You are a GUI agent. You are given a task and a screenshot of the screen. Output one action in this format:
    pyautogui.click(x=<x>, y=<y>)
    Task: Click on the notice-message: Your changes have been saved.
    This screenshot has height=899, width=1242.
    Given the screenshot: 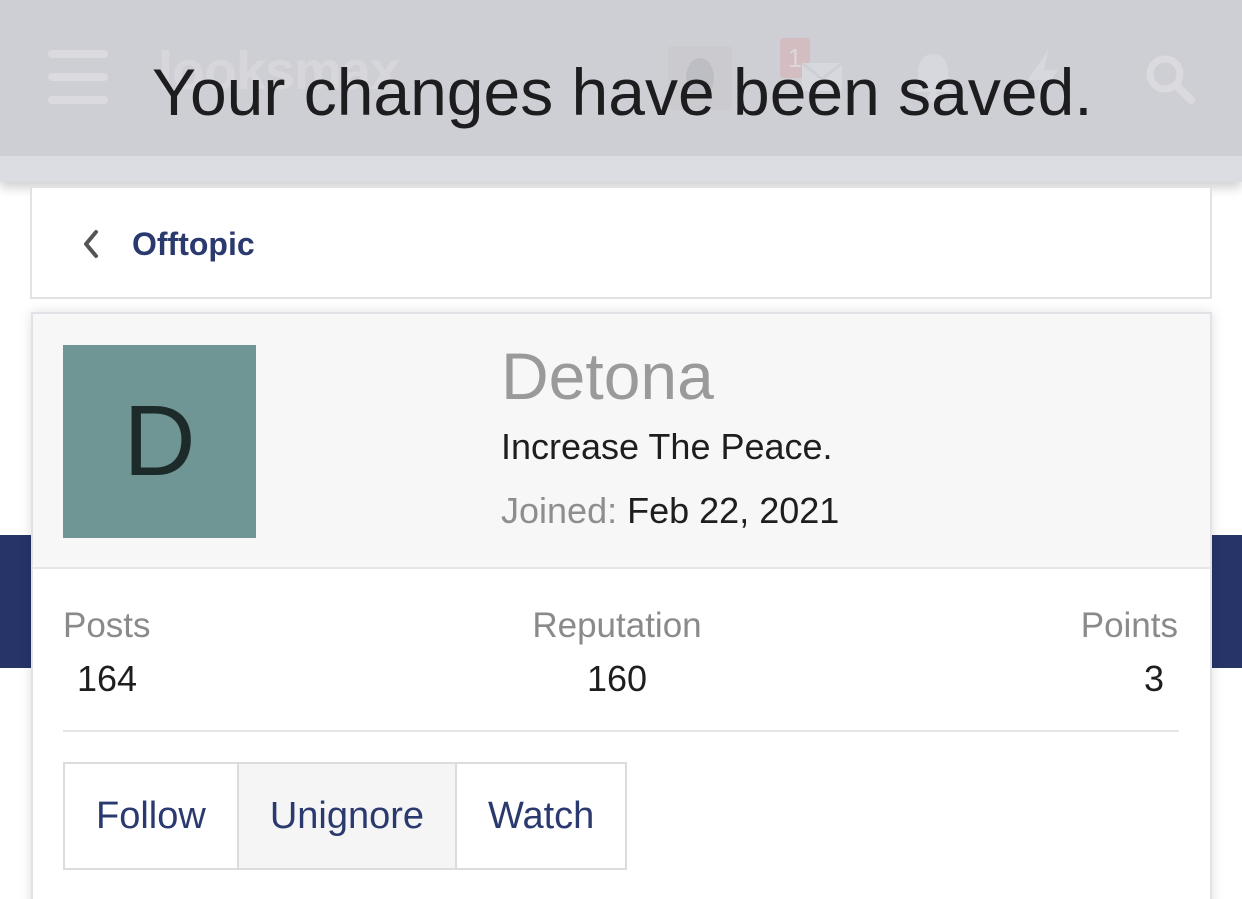 What is the action you would take?
    pyautogui.click(x=622, y=92)
    